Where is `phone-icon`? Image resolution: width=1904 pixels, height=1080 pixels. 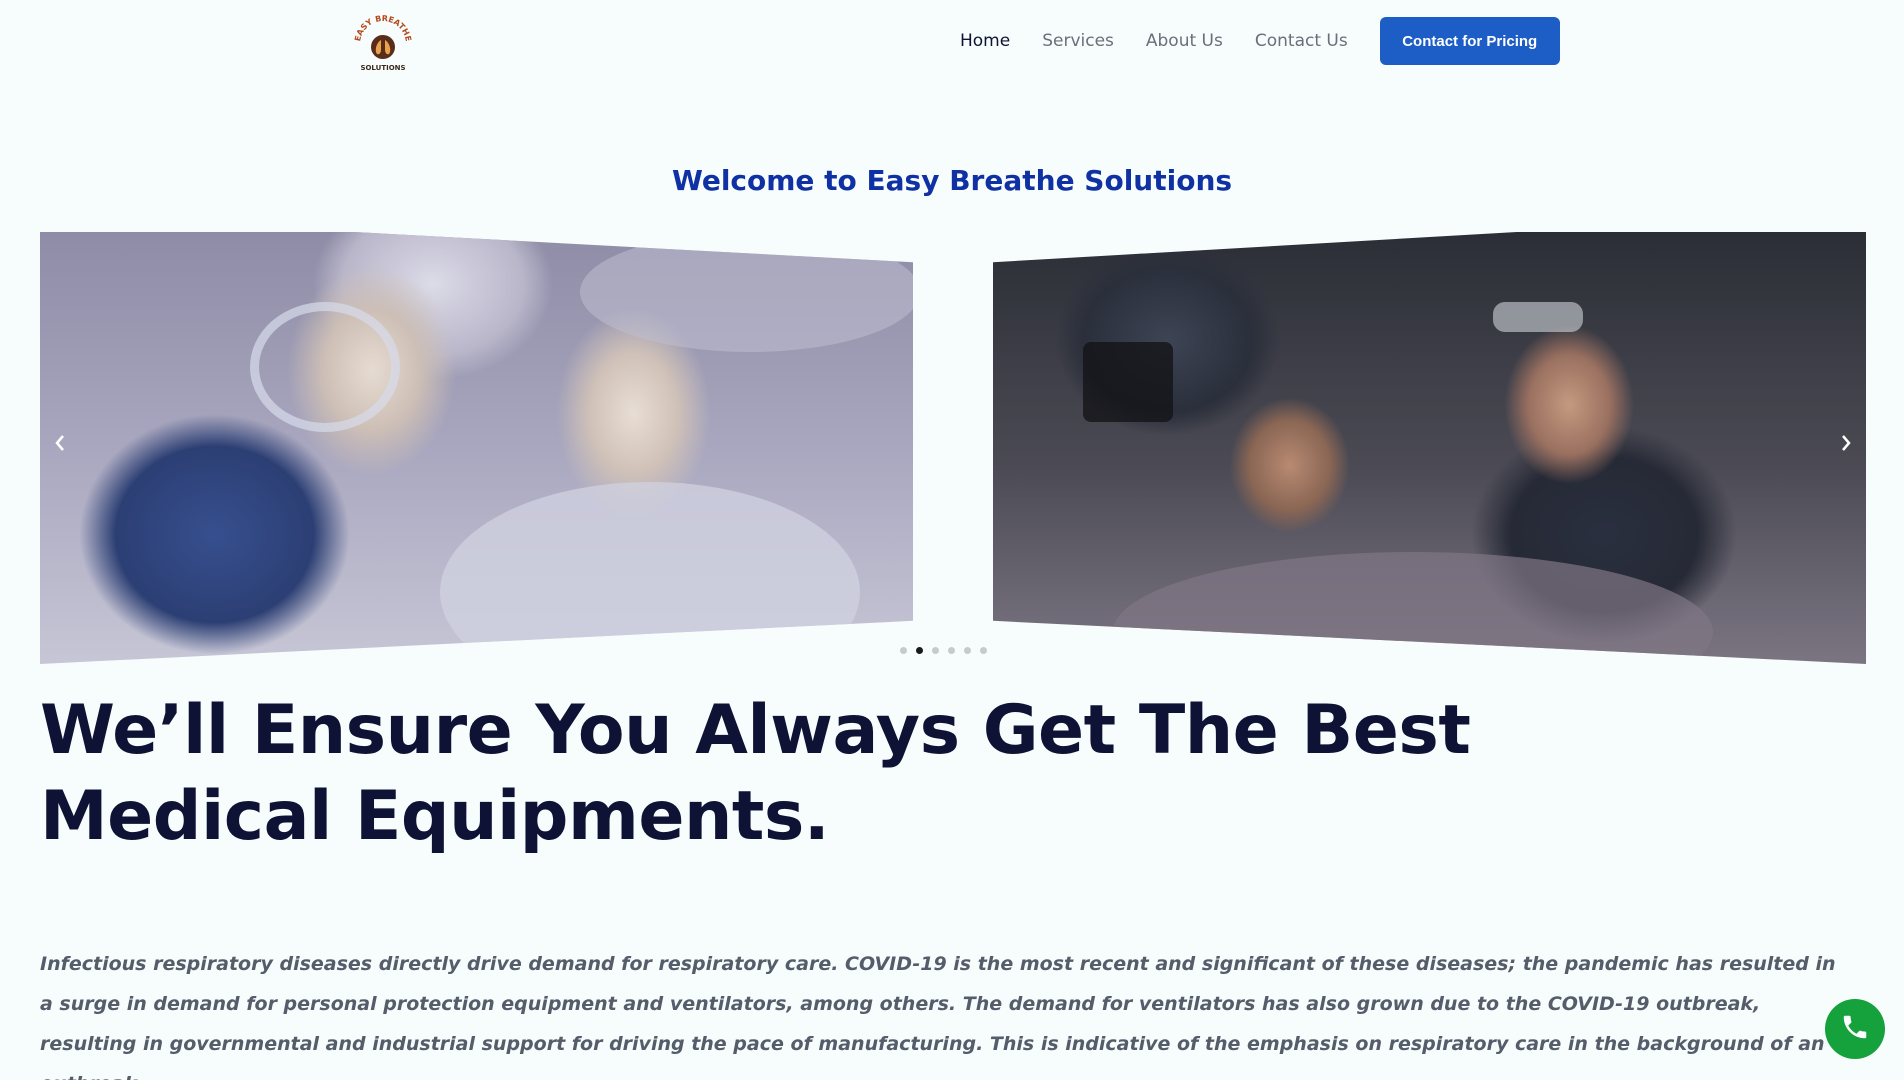 phone-icon is located at coordinates (1855, 1029).